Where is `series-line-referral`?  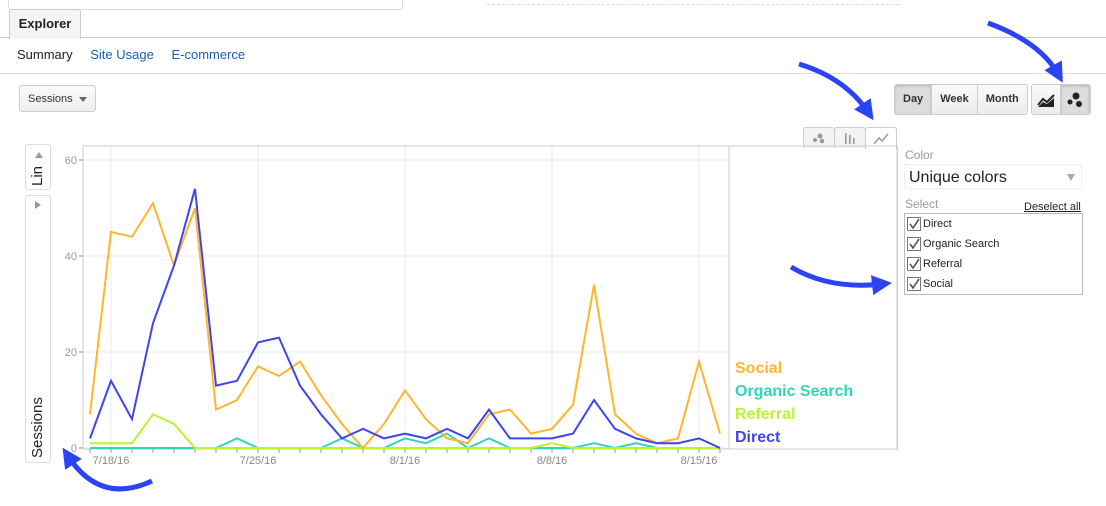 series-line-referral is located at coordinates (405, 431).